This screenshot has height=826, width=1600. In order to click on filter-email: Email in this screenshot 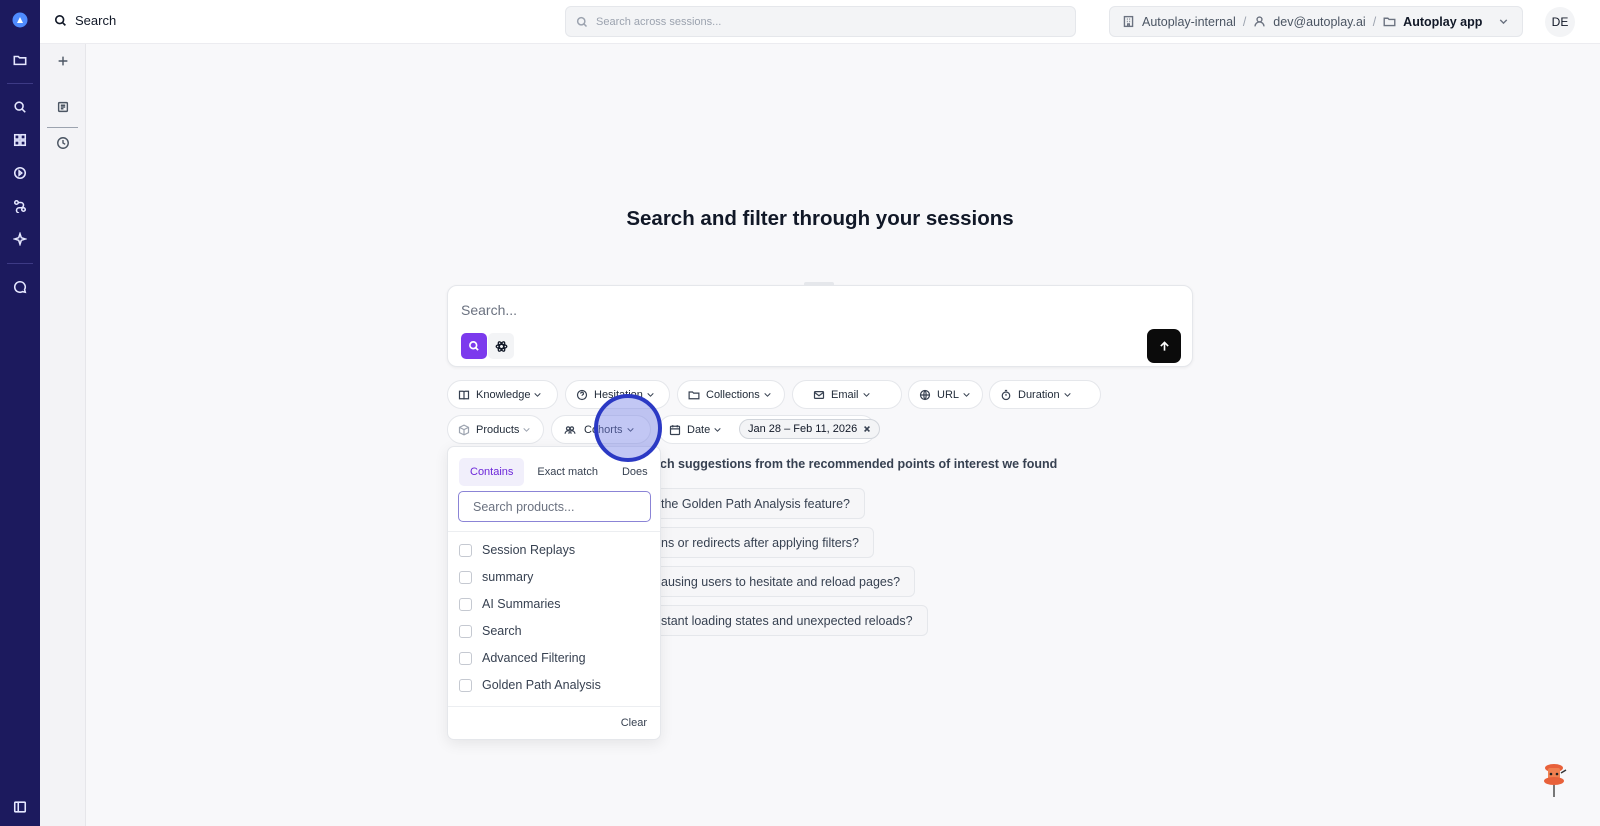, I will do `click(847, 394)`.